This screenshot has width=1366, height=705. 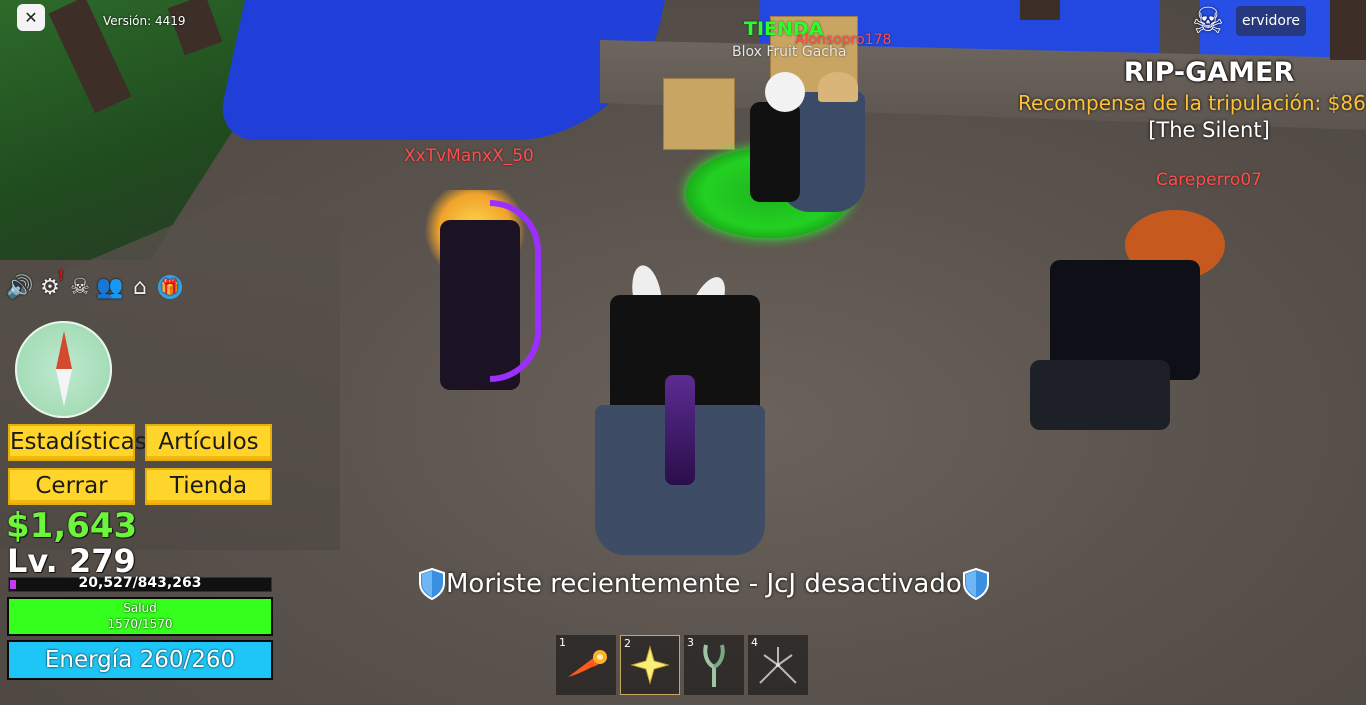 I want to click on xp-text: 20,527/843,263, so click(x=140, y=583).